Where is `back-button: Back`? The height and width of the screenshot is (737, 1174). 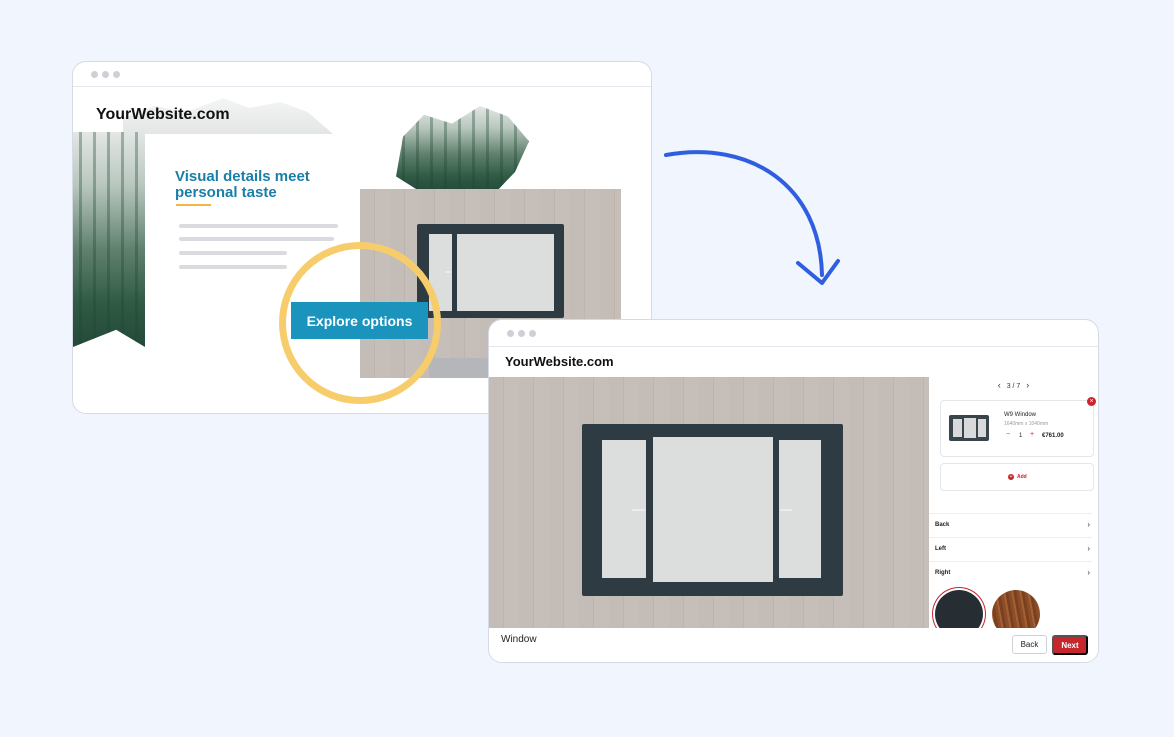
back-button: Back is located at coordinates (1029, 644).